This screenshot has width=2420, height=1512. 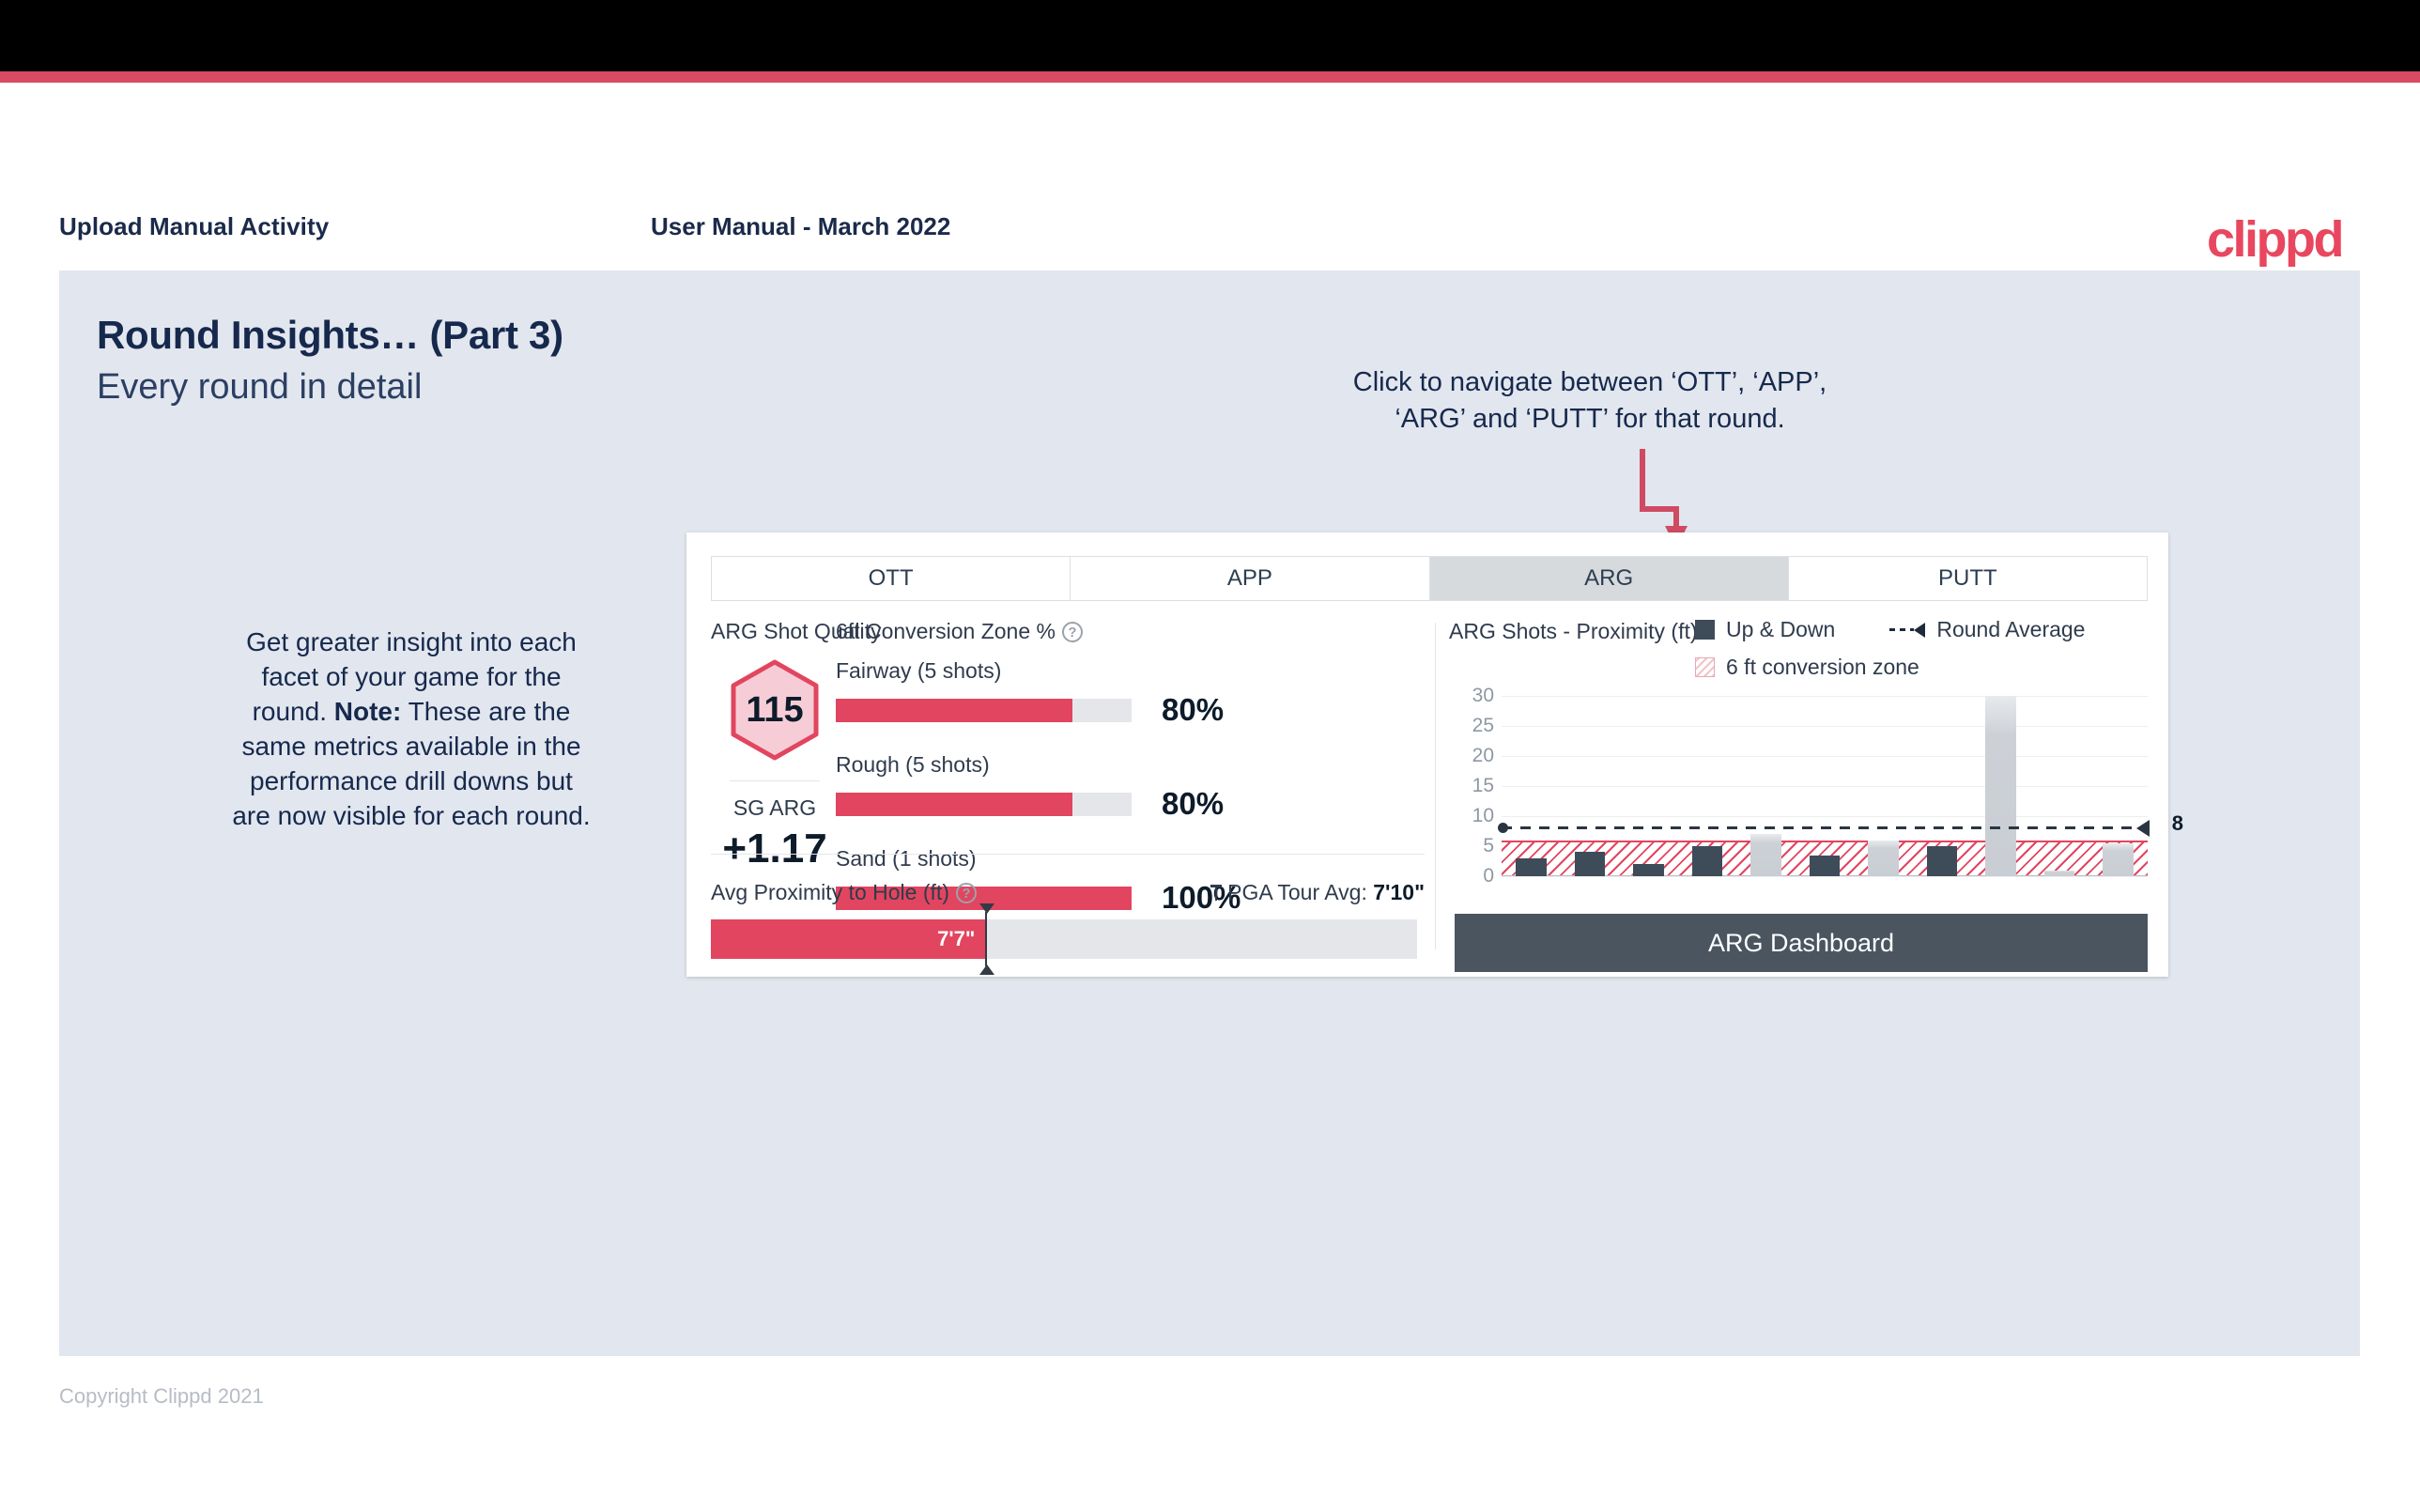 What do you see at coordinates (1483, 695) in the screenshot?
I see `chart-y-tick: 30` at bounding box center [1483, 695].